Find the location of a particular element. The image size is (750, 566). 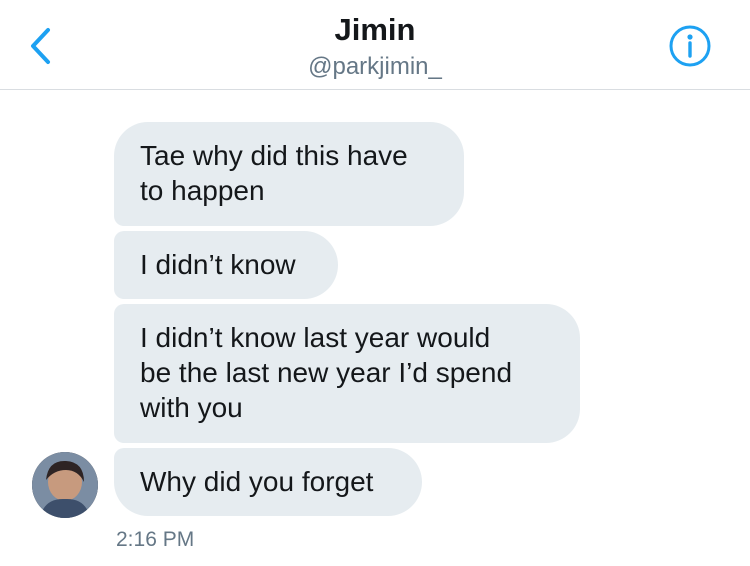

avatar-photo is located at coordinates (65, 485).